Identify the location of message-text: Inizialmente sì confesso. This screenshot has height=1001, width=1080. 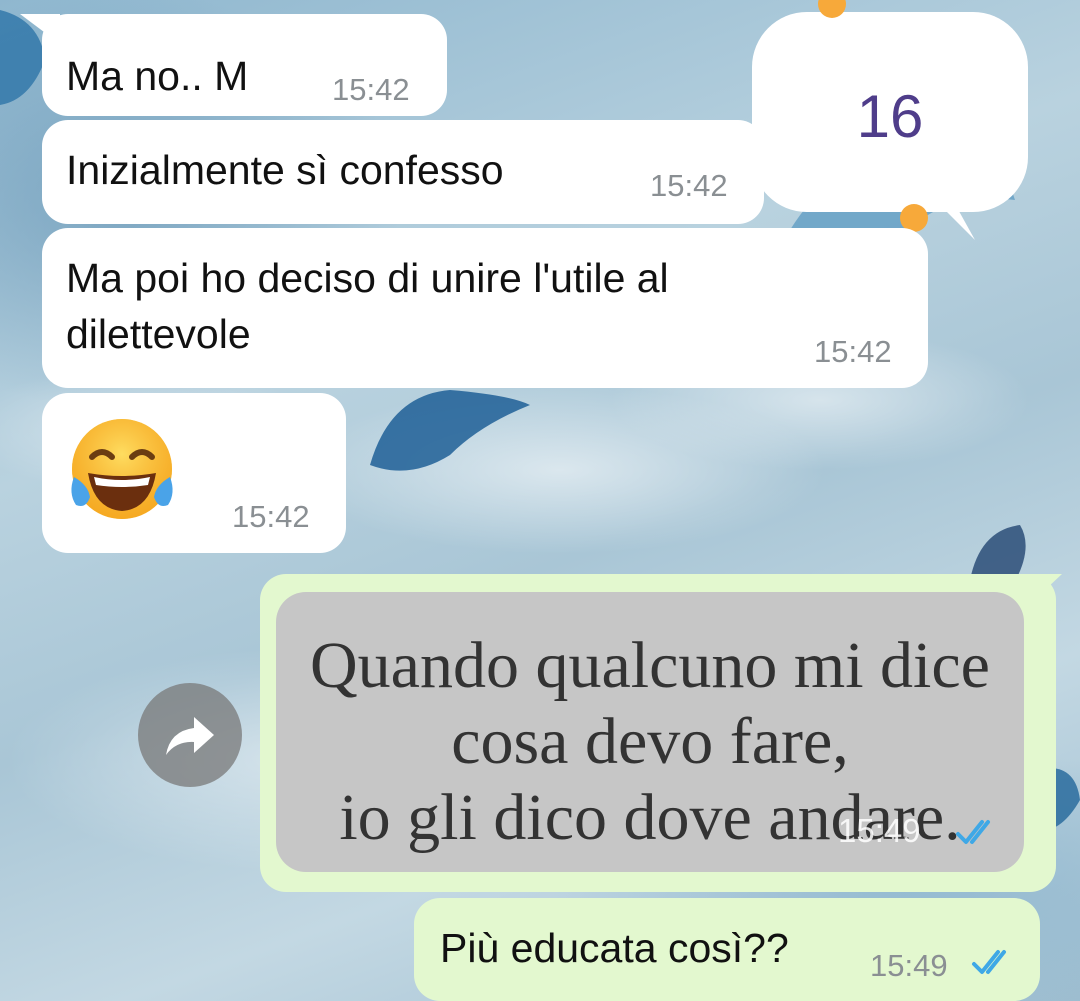
(285, 170).